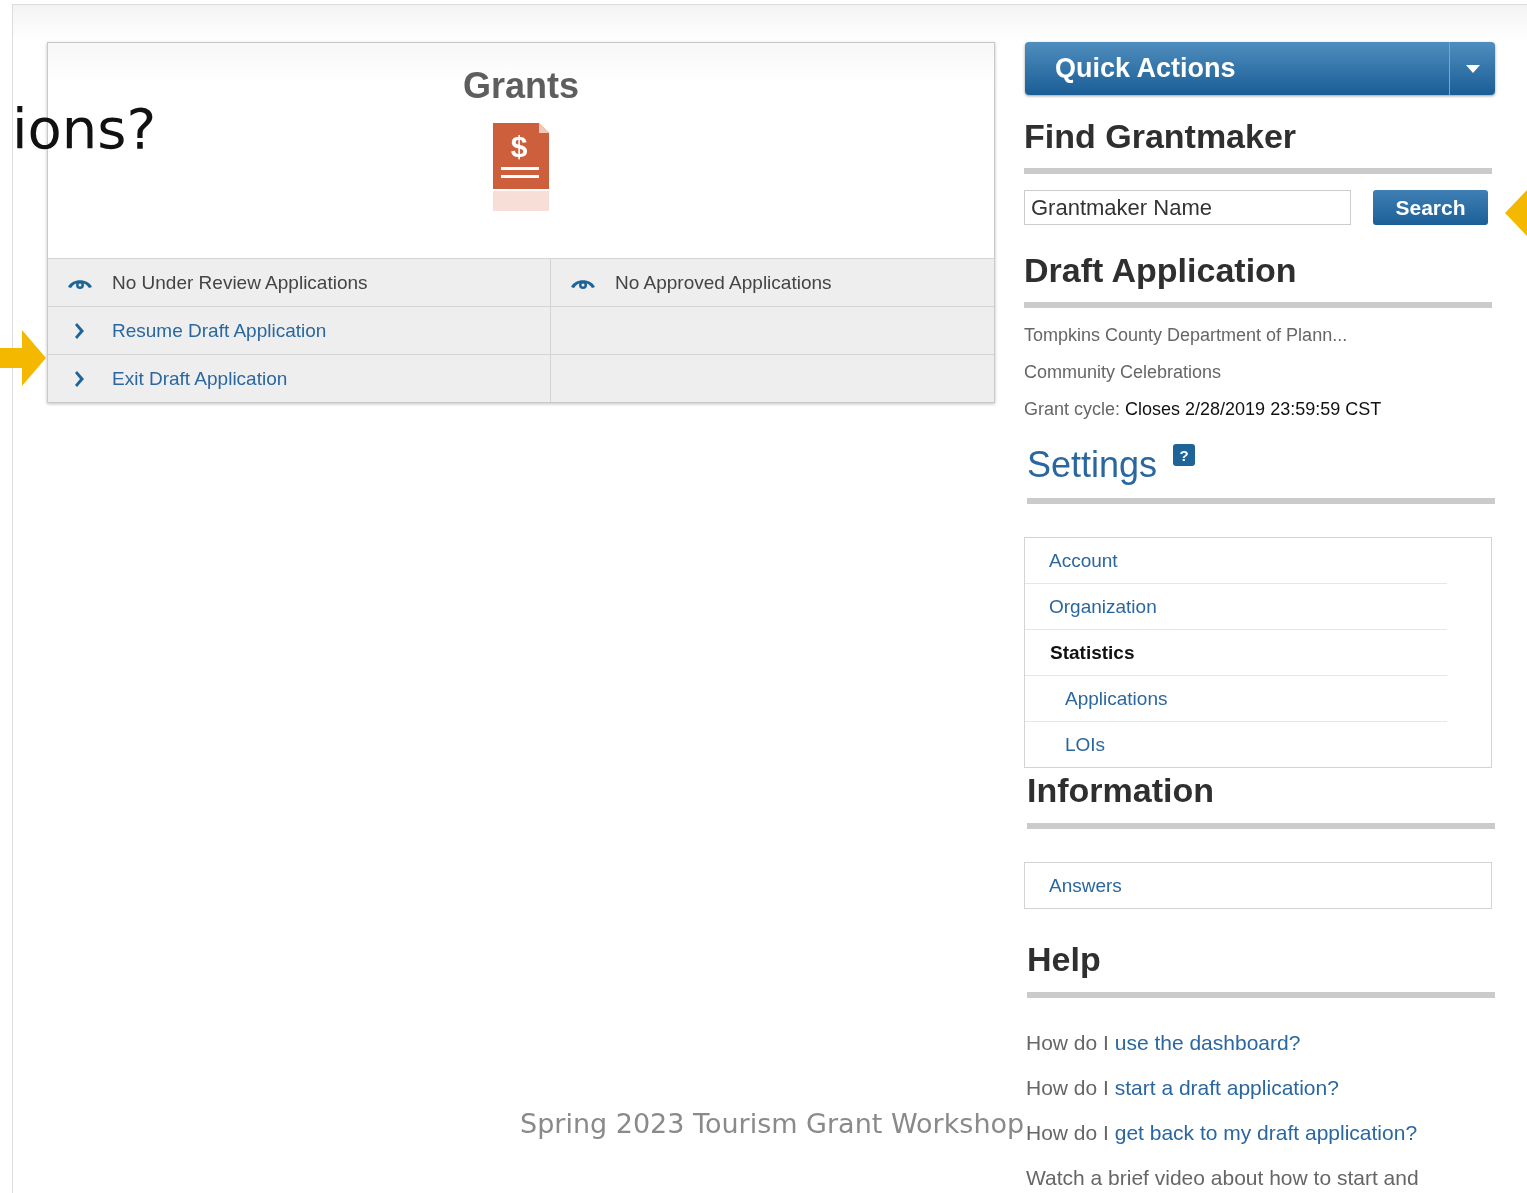 This screenshot has height=1193, width=1527. Describe the element at coordinates (1236, 607) in the screenshot. I see `nav-link: Organization` at that location.